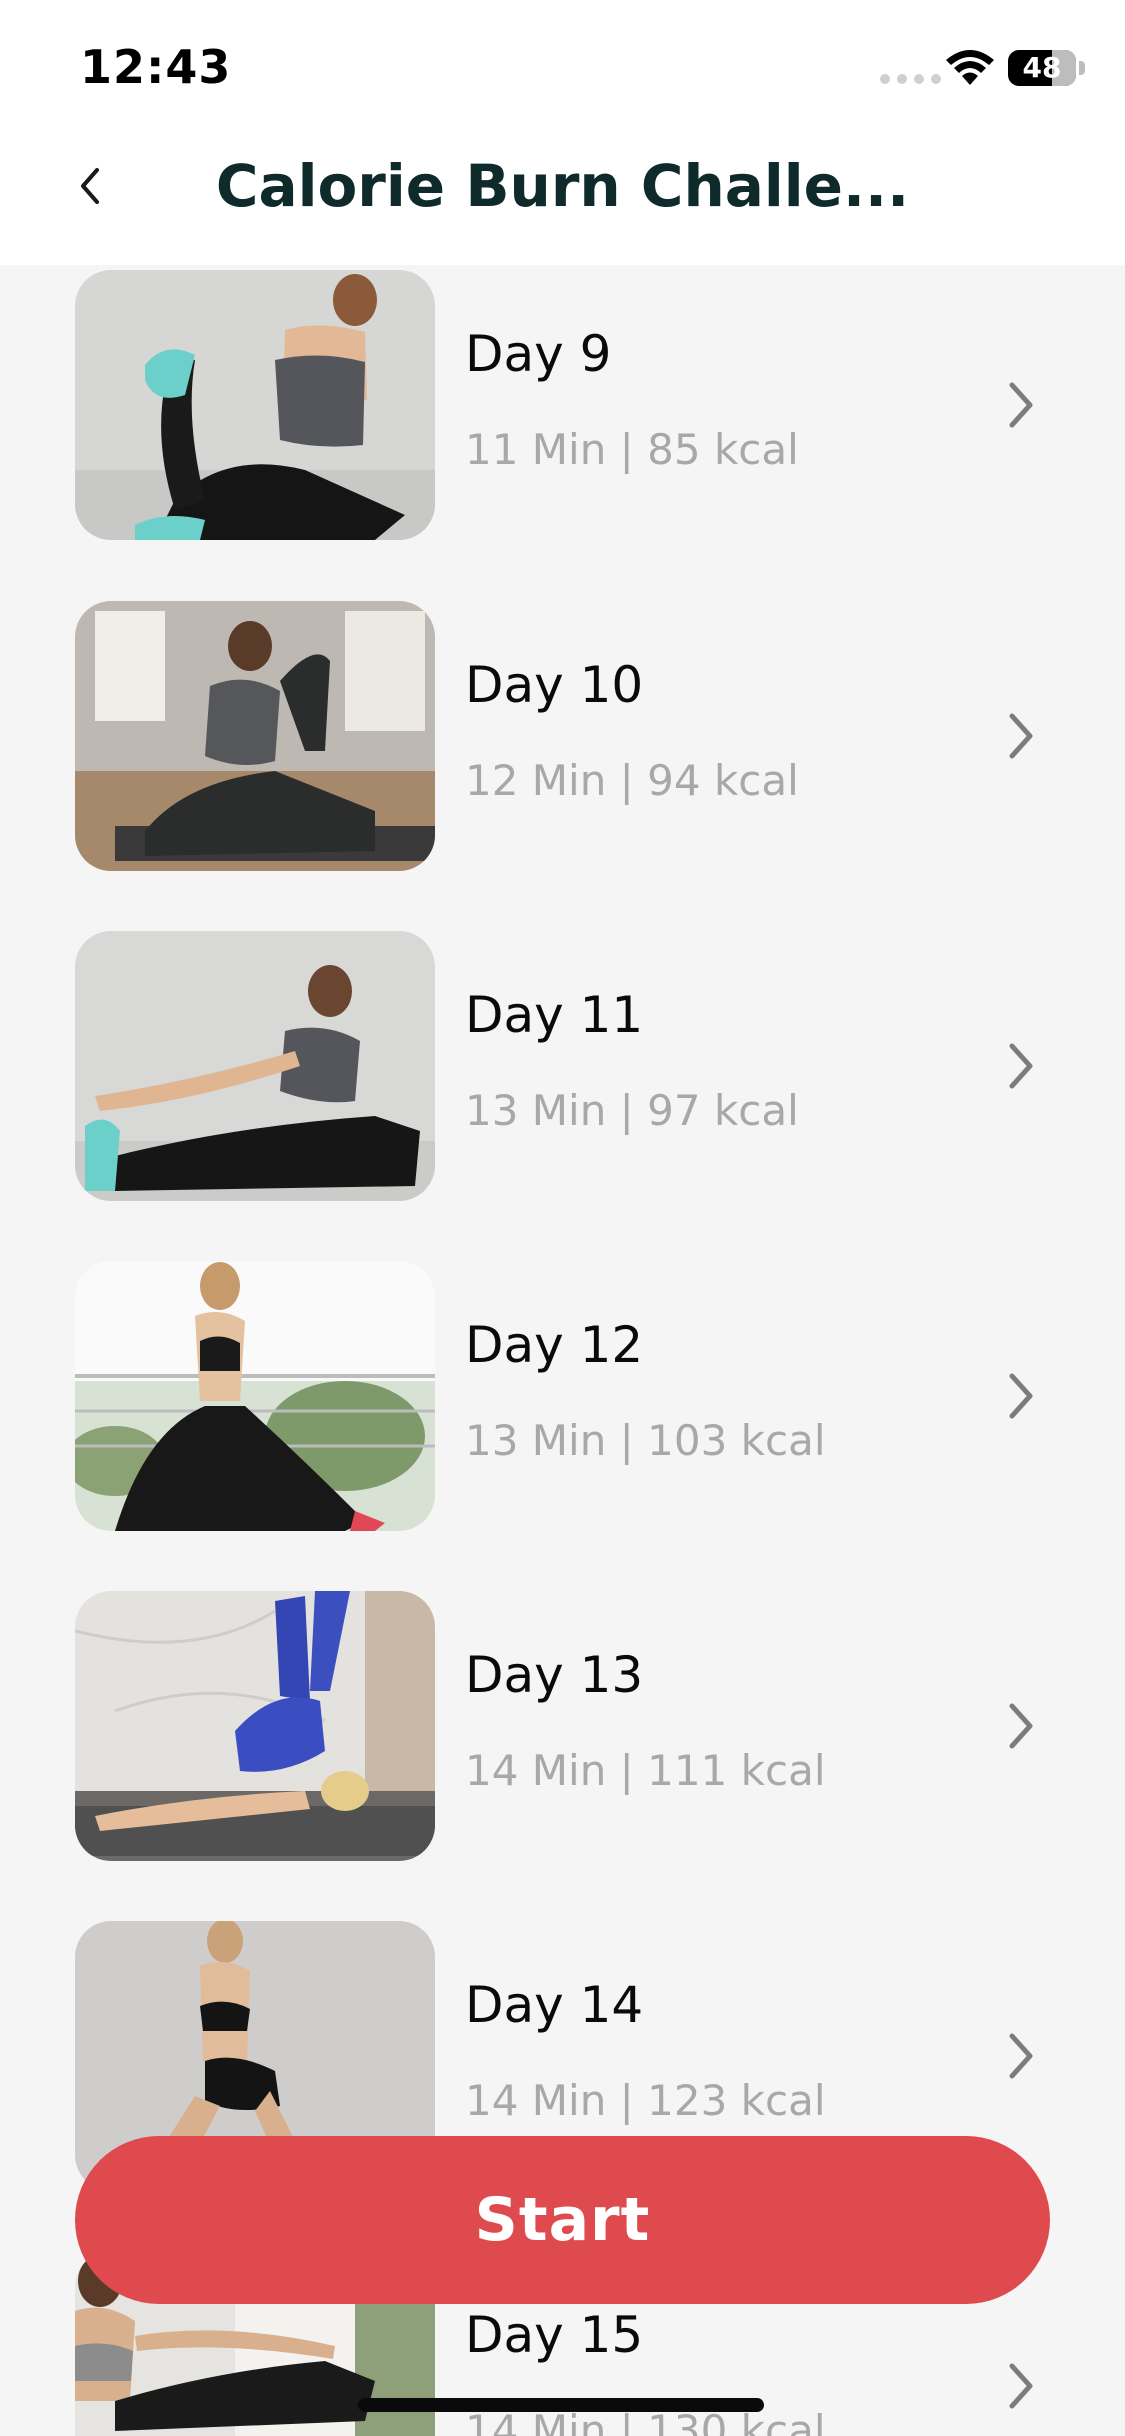  I want to click on cellular-signal-icon, so click(910, 79).